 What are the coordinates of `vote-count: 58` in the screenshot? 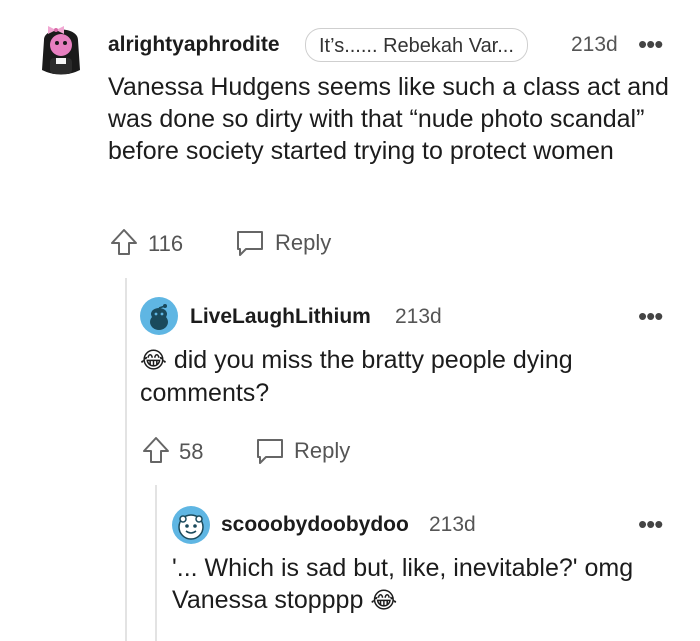 It's located at (191, 451).